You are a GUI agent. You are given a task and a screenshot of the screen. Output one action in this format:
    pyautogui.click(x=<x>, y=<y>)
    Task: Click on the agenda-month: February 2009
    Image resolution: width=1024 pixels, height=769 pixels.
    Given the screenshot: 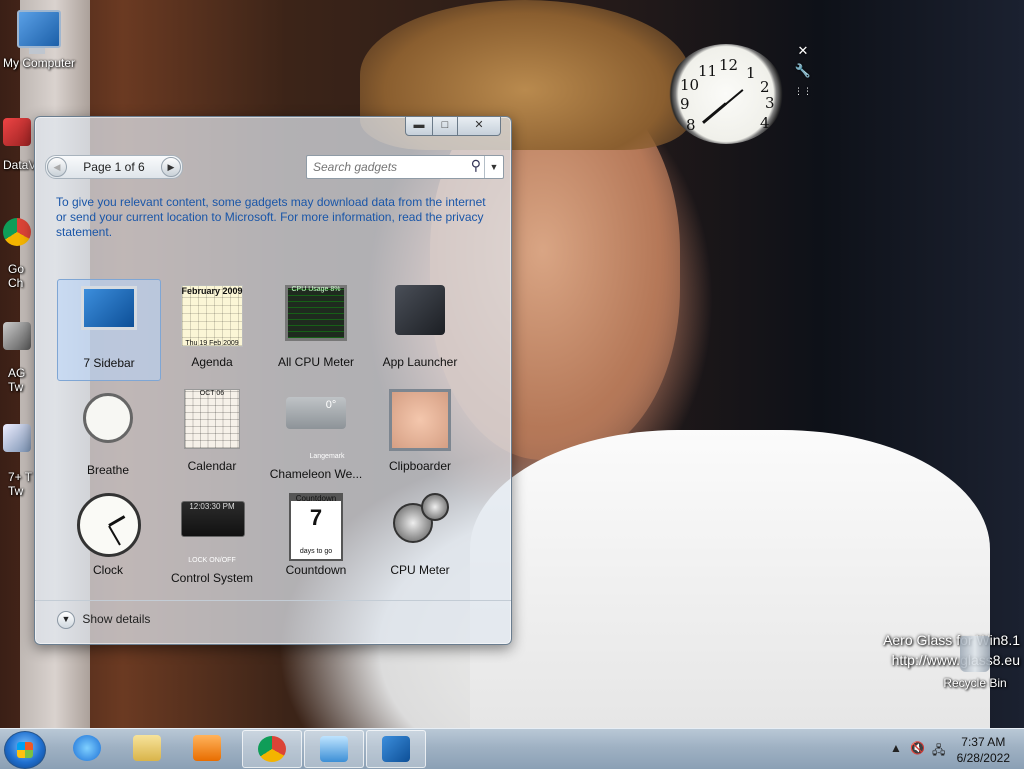 What is the action you would take?
    pyautogui.click(x=212, y=291)
    